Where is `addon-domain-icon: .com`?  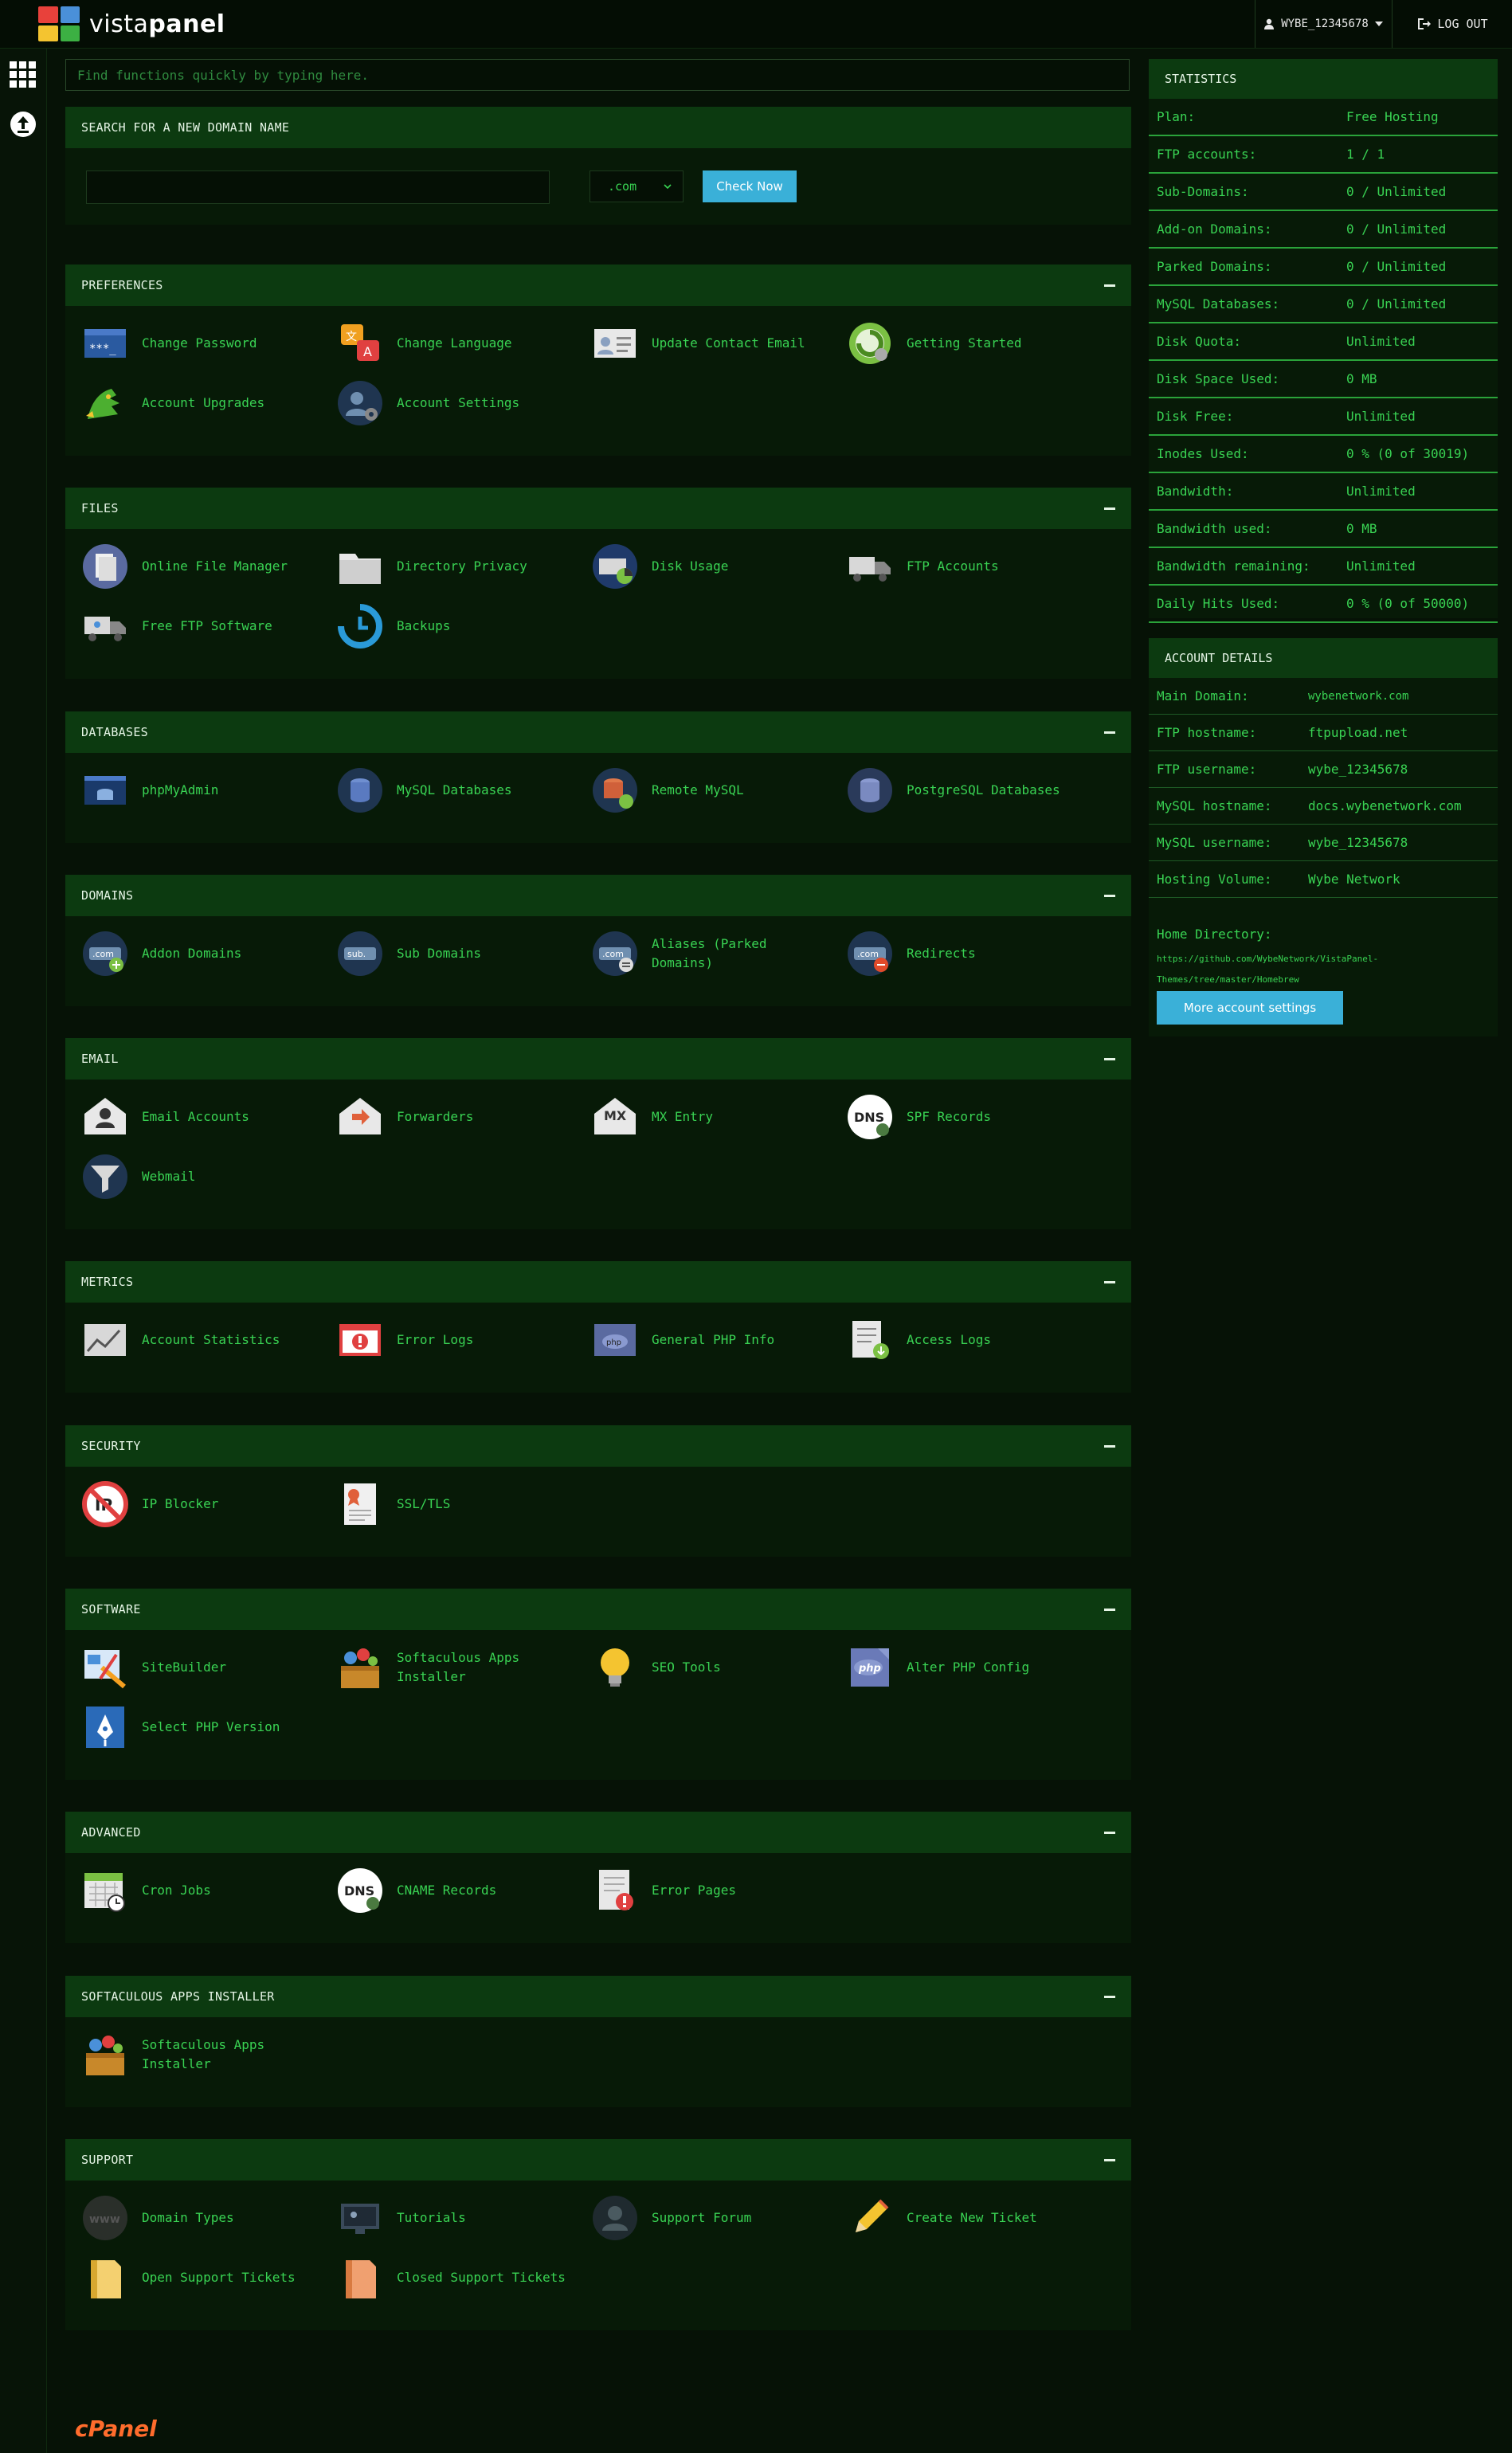 addon-domain-icon: .com is located at coordinates (105, 953).